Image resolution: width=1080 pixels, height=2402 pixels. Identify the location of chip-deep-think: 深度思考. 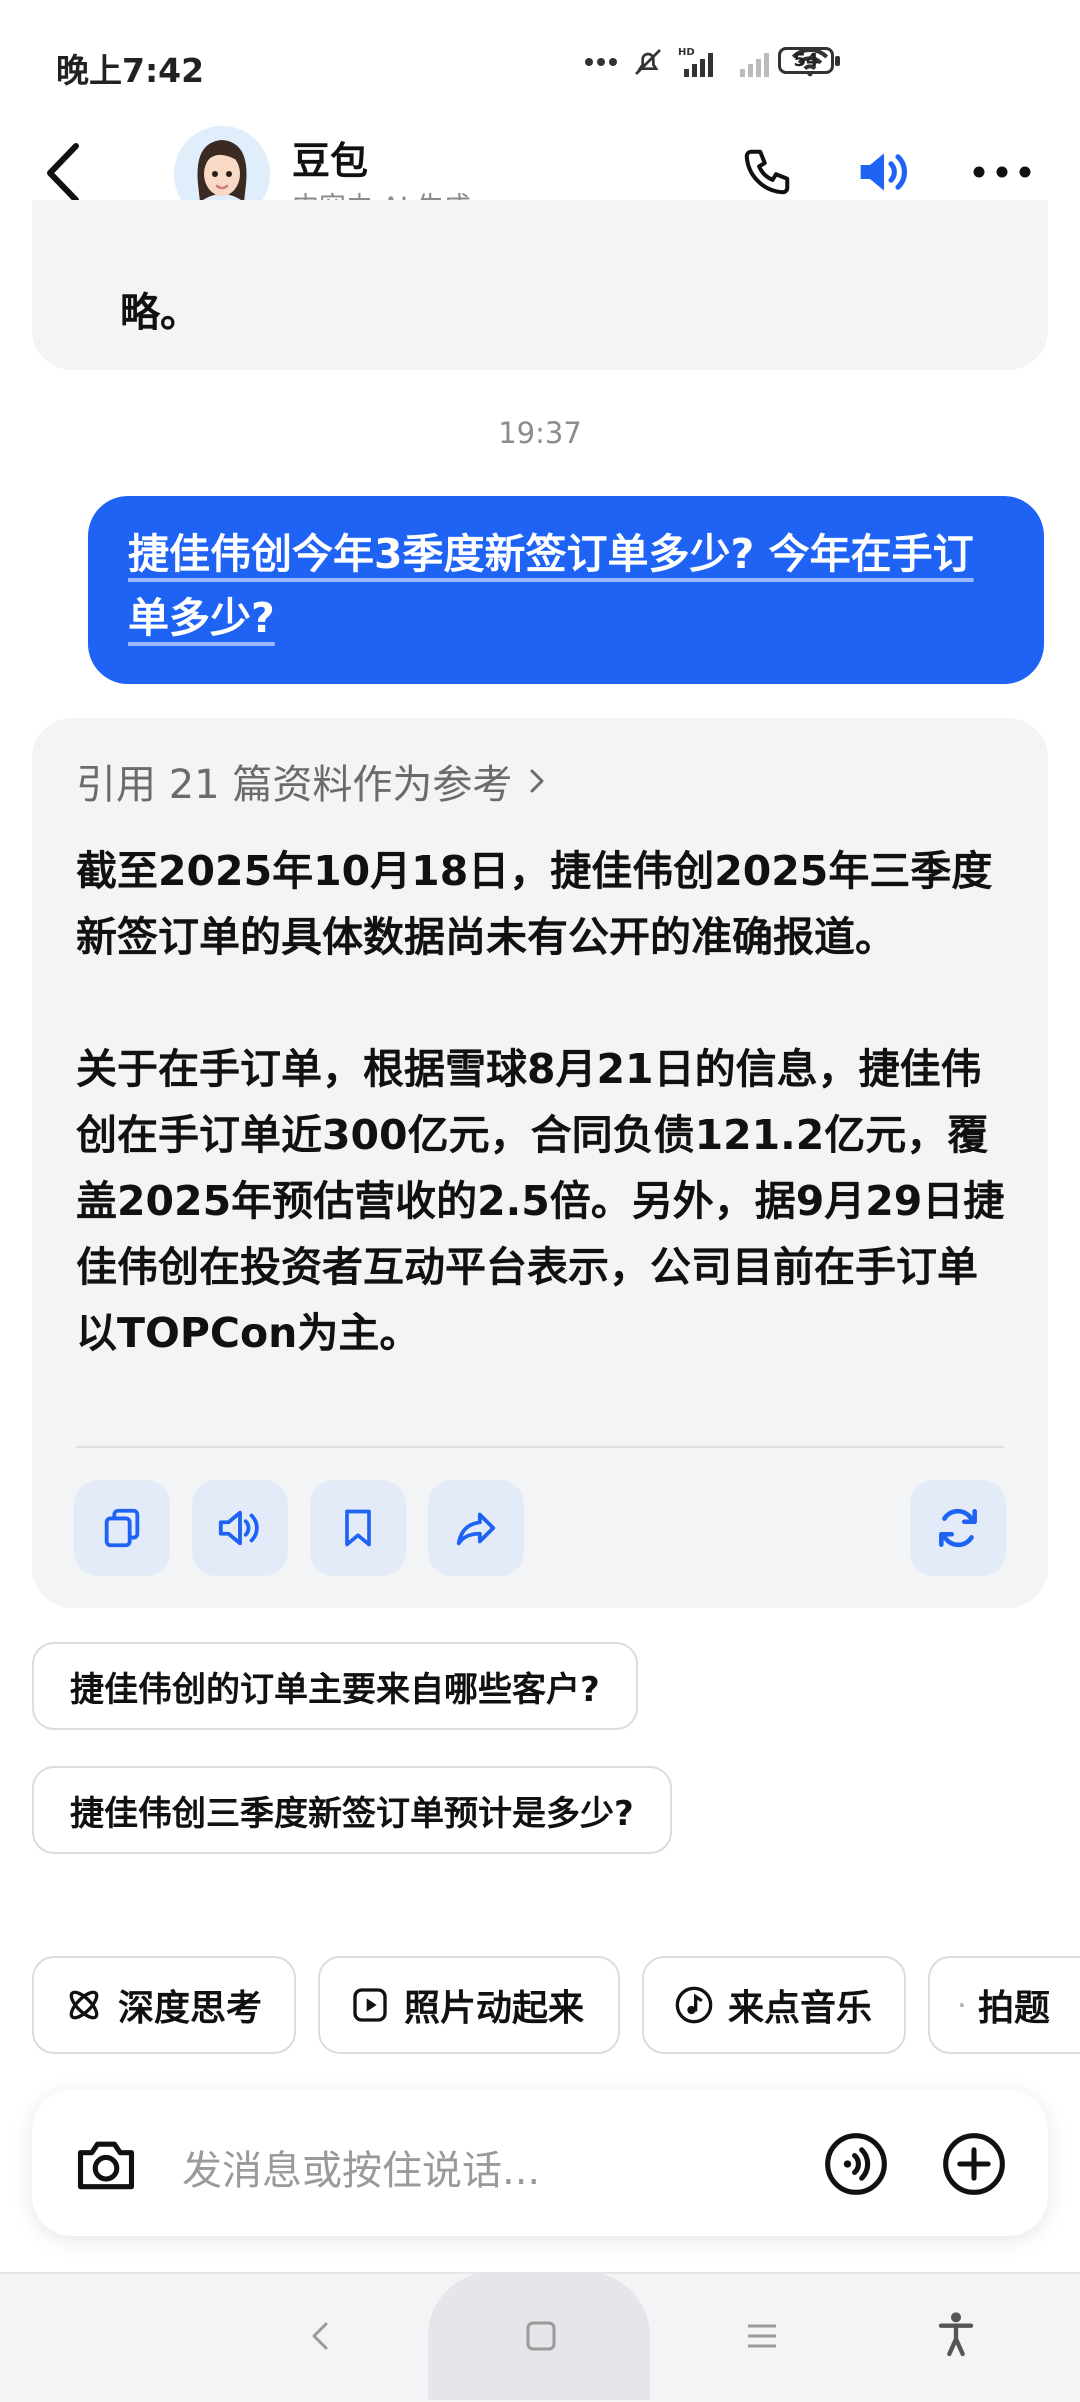
(164, 2005).